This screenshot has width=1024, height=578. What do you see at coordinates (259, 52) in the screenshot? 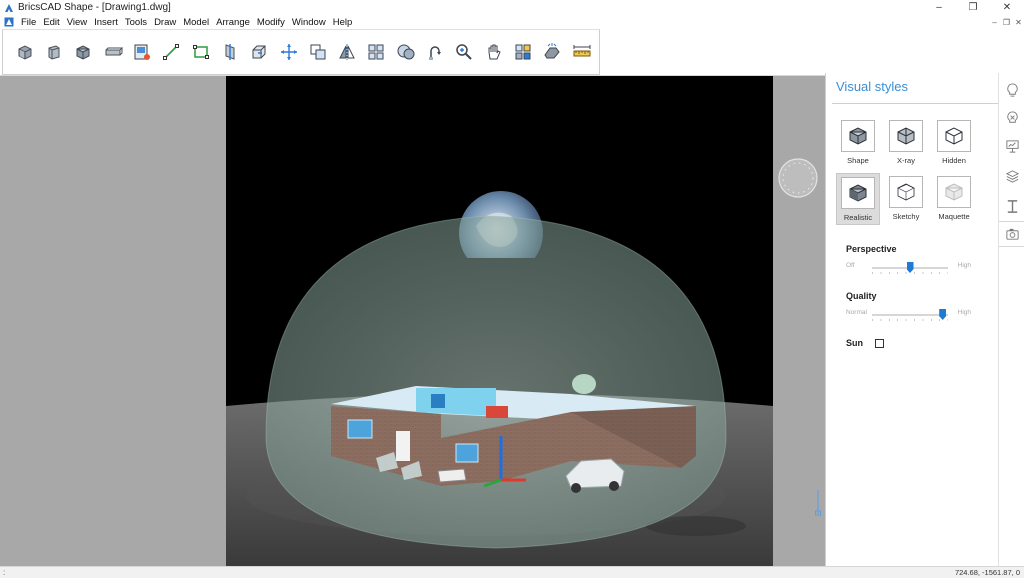
I see `3d-box-icon` at bounding box center [259, 52].